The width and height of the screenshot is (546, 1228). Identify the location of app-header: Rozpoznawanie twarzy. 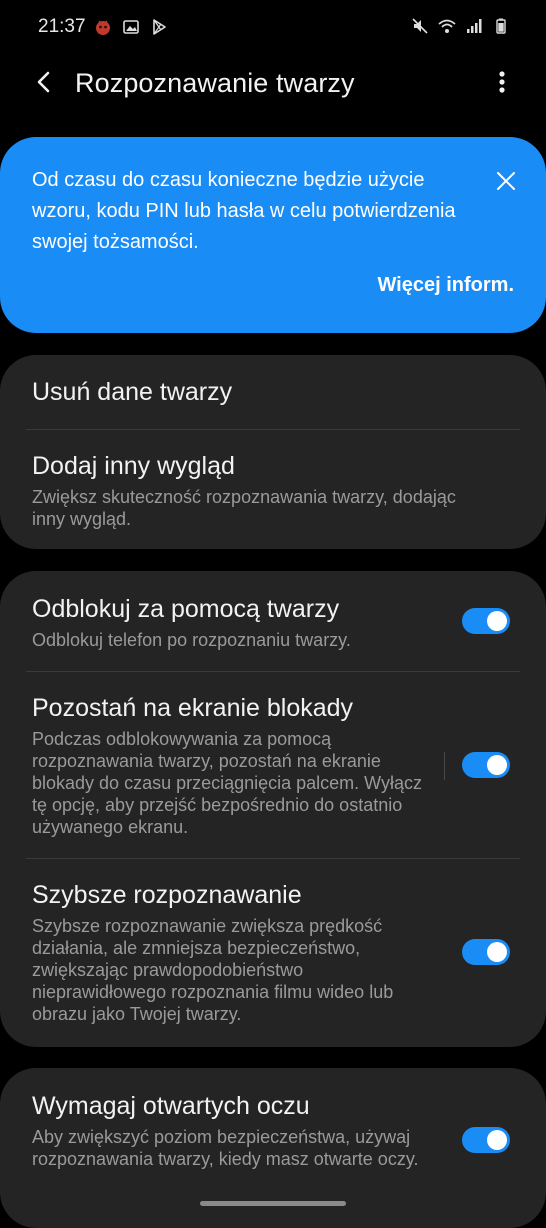
(273, 86).